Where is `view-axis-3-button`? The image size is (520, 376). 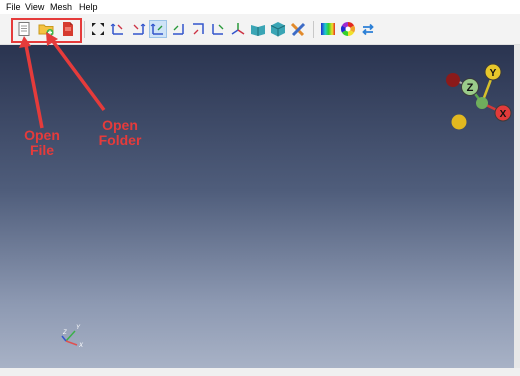
view-axis-3-button is located at coordinates (158, 29).